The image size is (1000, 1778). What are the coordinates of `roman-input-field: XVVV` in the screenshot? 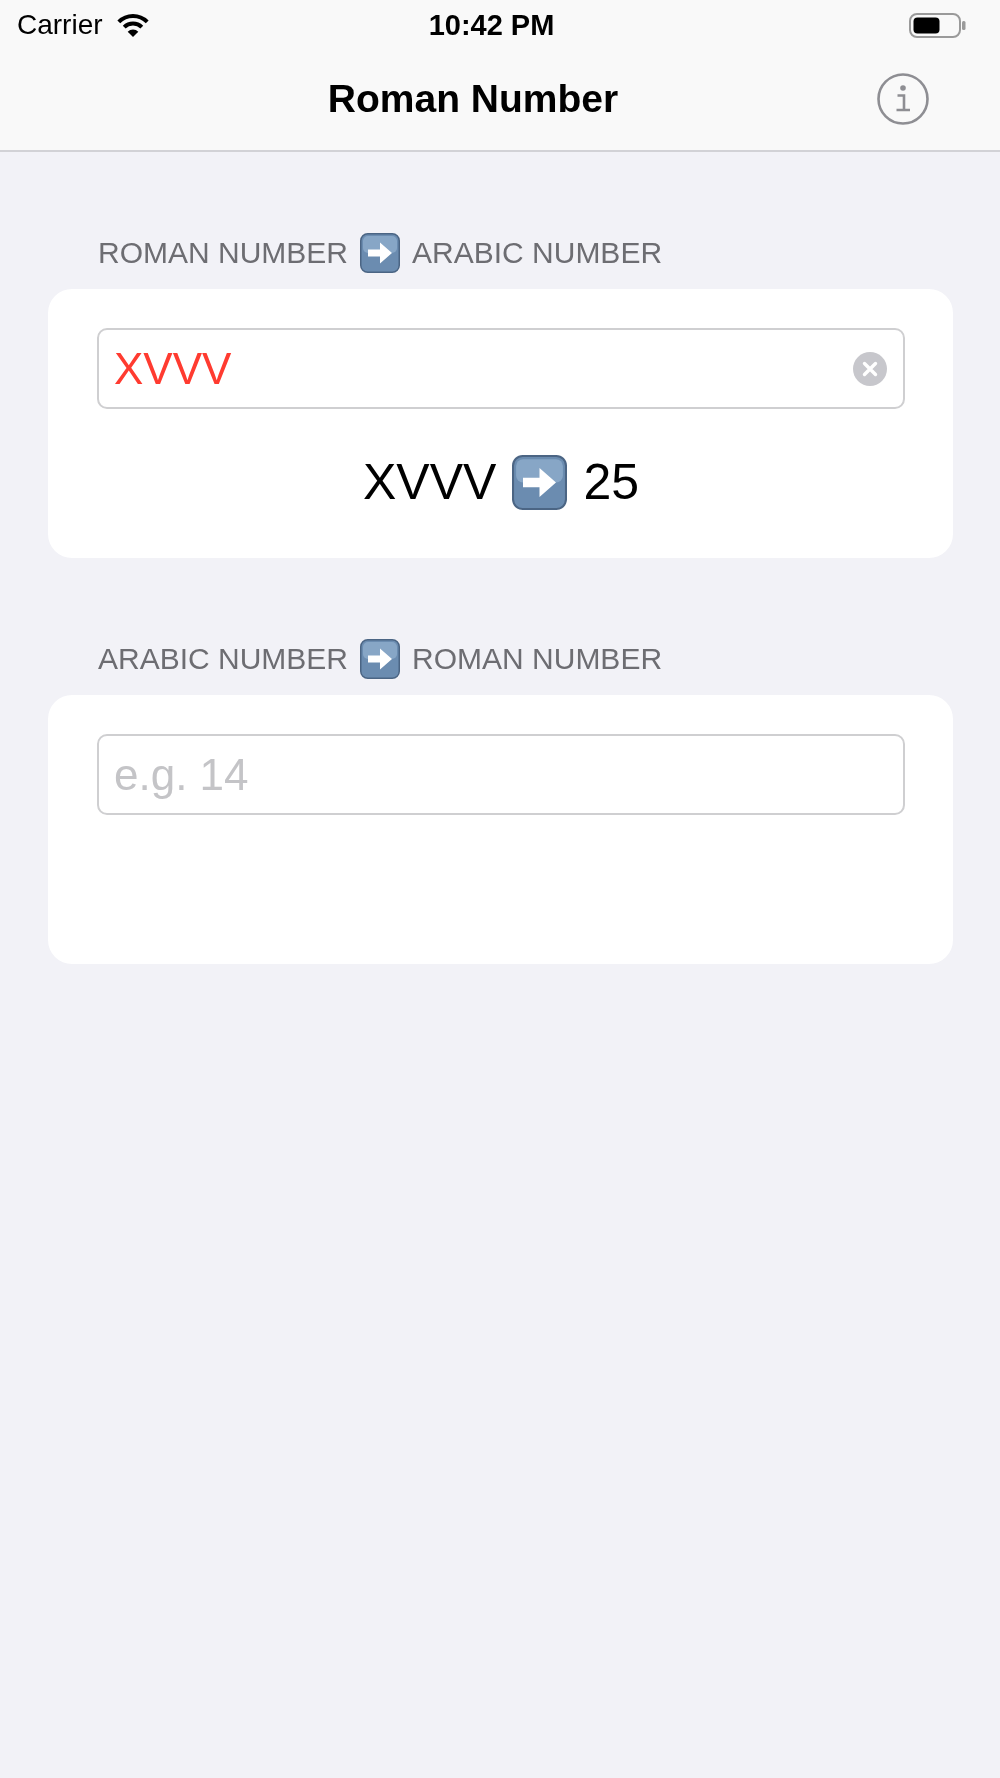 It's located at (501, 368).